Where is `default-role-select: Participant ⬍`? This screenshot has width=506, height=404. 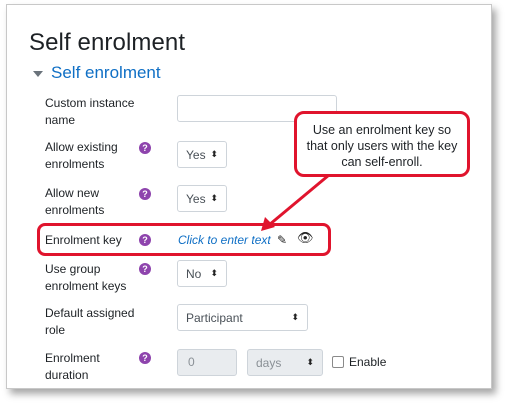 default-role-select: Participant ⬍ is located at coordinates (242, 317).